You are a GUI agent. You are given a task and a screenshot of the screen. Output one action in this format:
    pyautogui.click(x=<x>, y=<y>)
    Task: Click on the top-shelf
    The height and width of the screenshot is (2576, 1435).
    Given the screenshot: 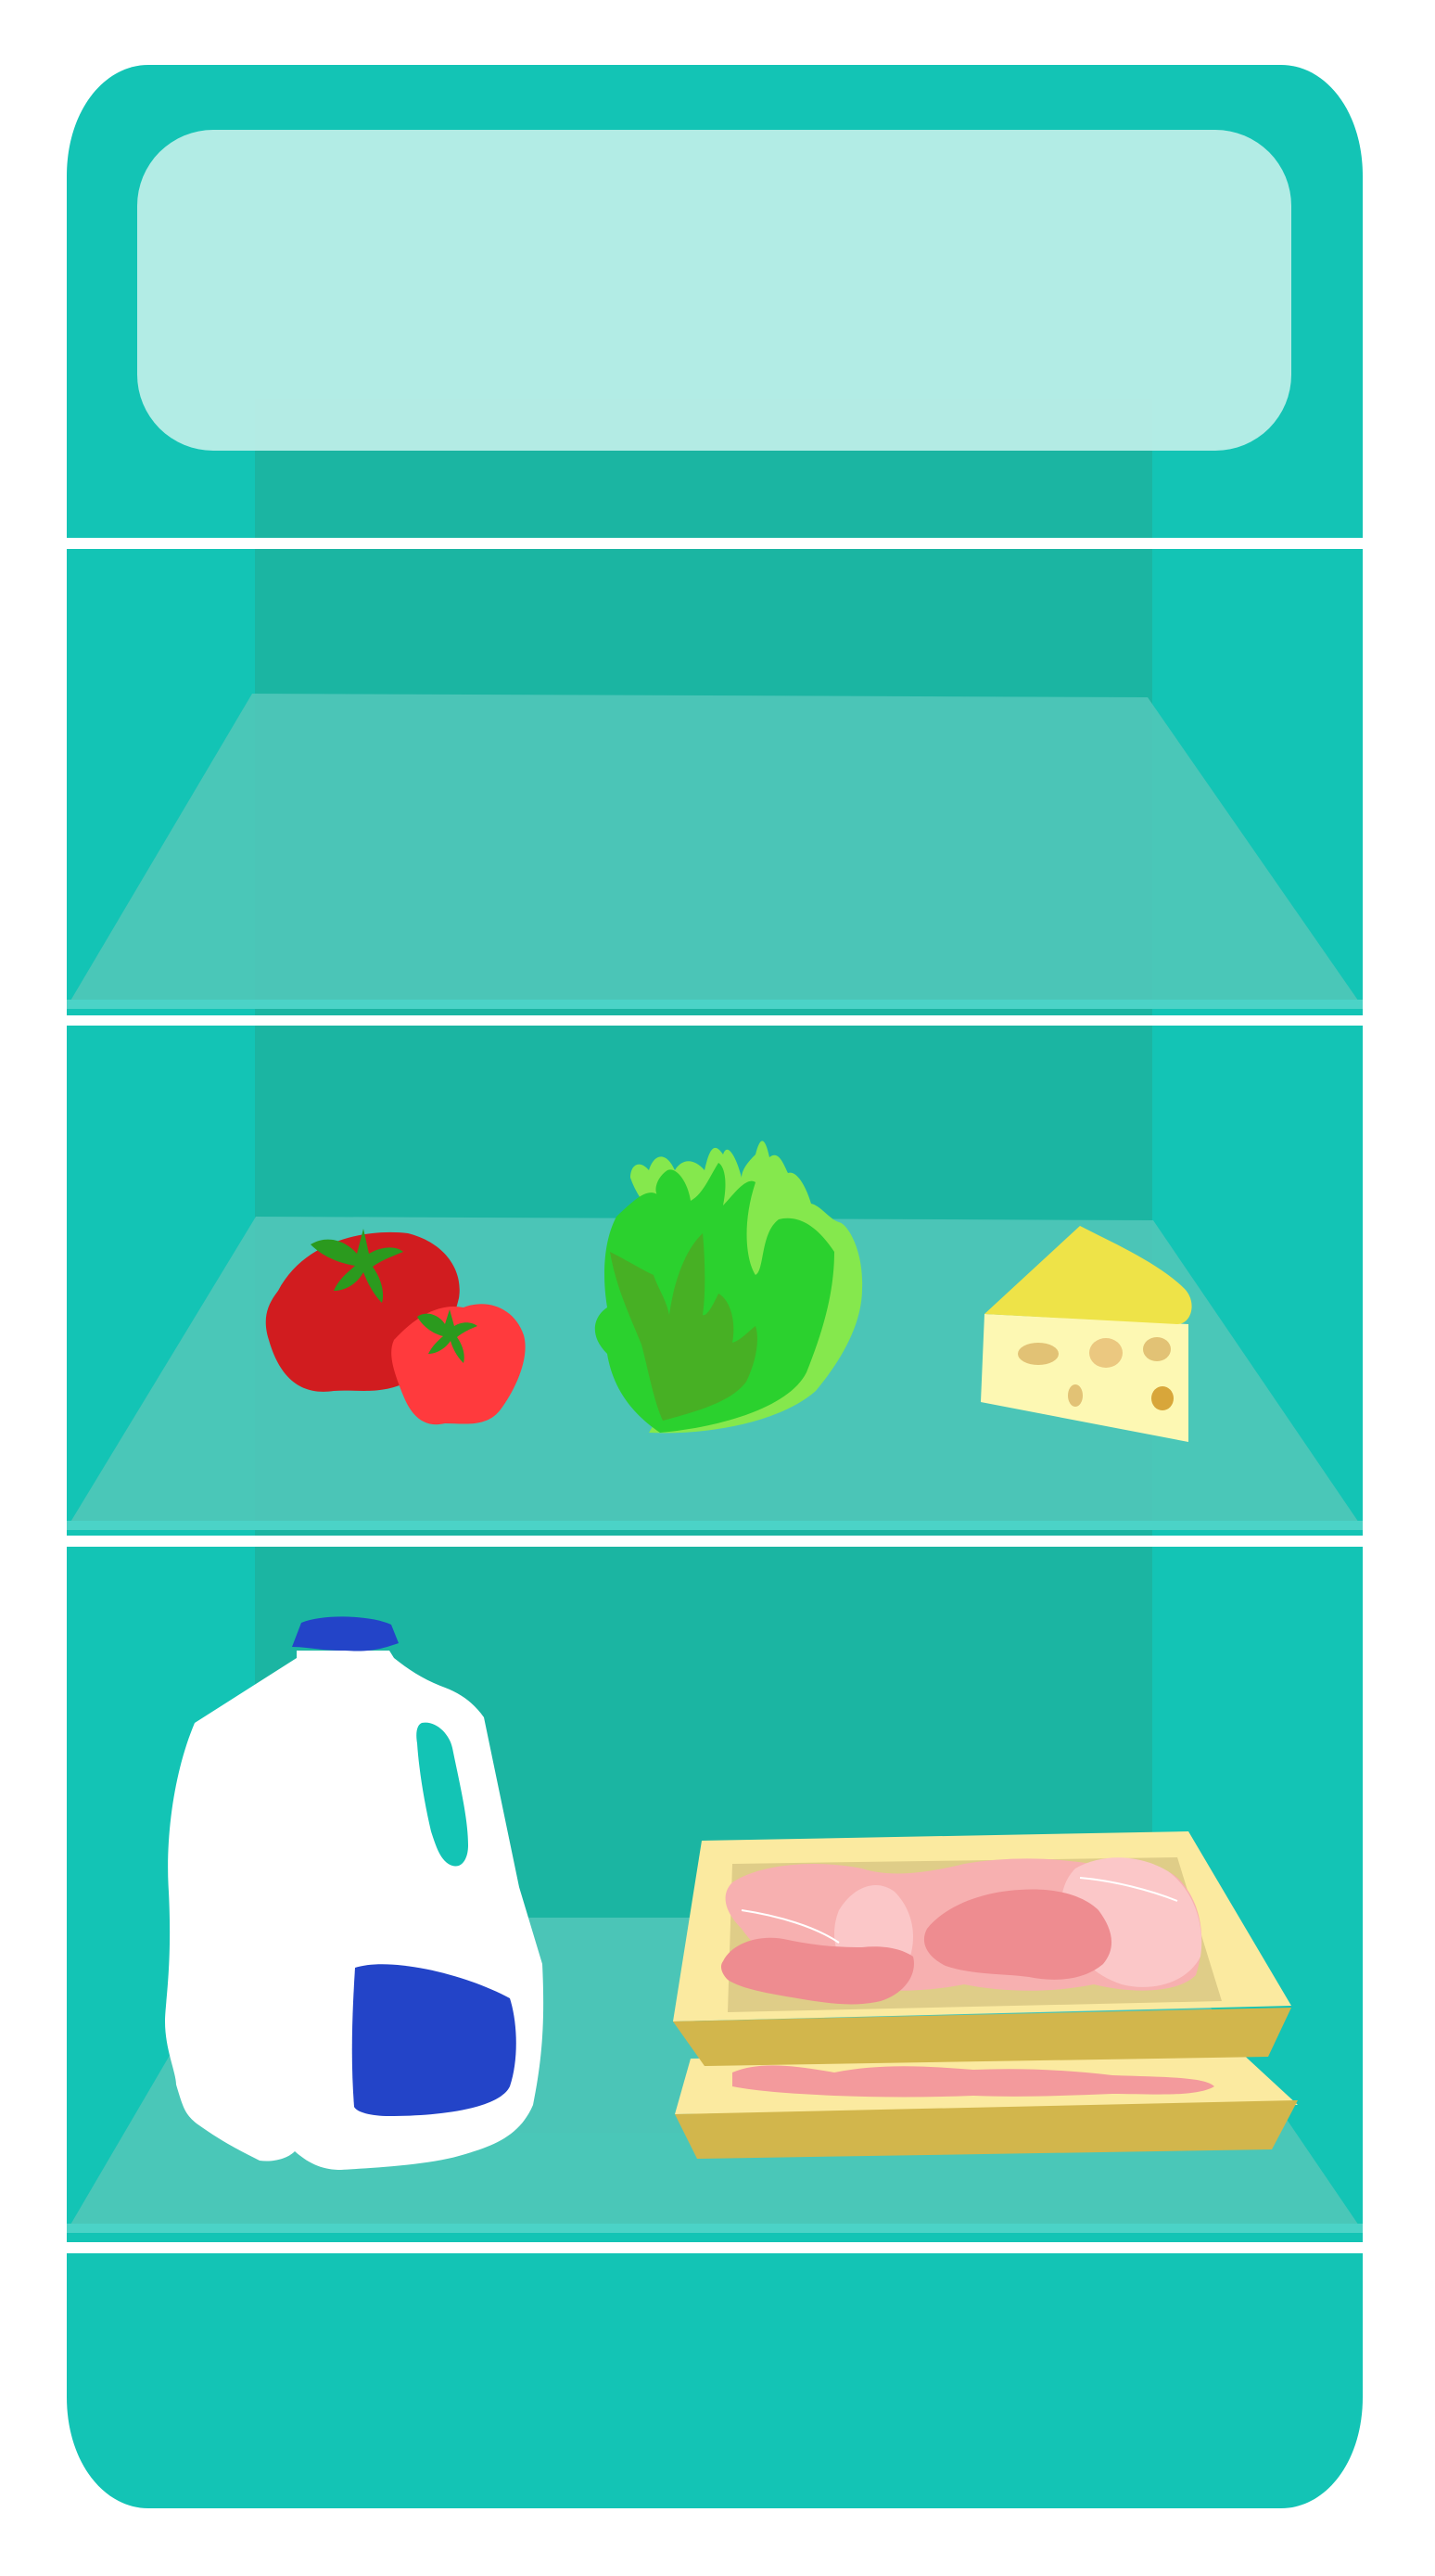 What is the action you would take?
    pyautogui.click(x=715, y=851)
    